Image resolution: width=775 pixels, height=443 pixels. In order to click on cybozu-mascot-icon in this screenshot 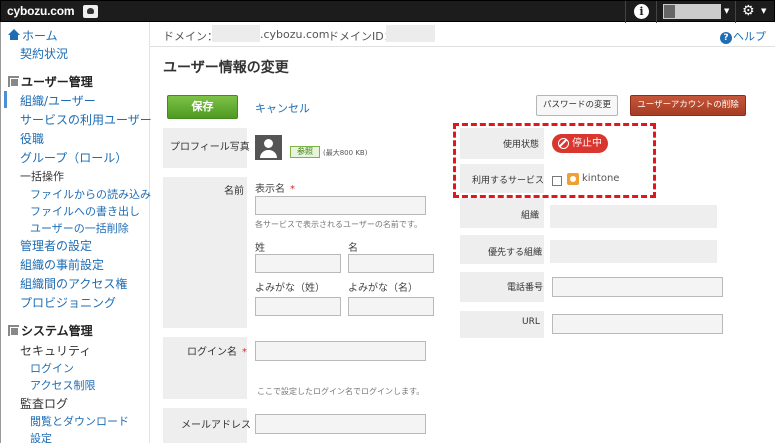, I will do `click(90, 11)`.